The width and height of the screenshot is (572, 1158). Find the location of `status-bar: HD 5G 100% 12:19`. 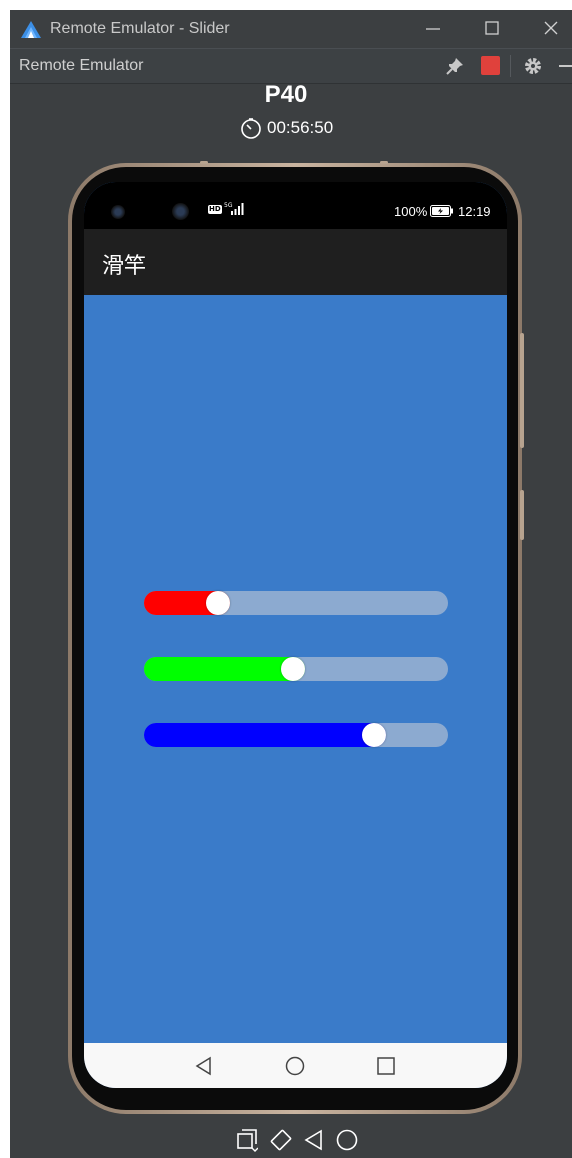

status-bar: HD 5G 100% 12:19 is located at coordinates (295, 205).